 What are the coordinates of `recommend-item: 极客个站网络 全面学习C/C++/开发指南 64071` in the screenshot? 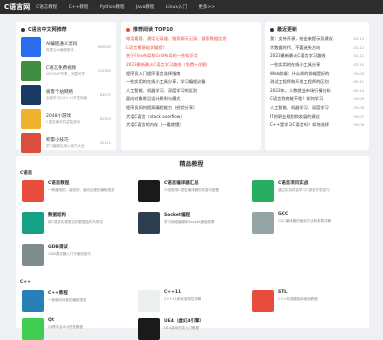 It's located at (66, 95).